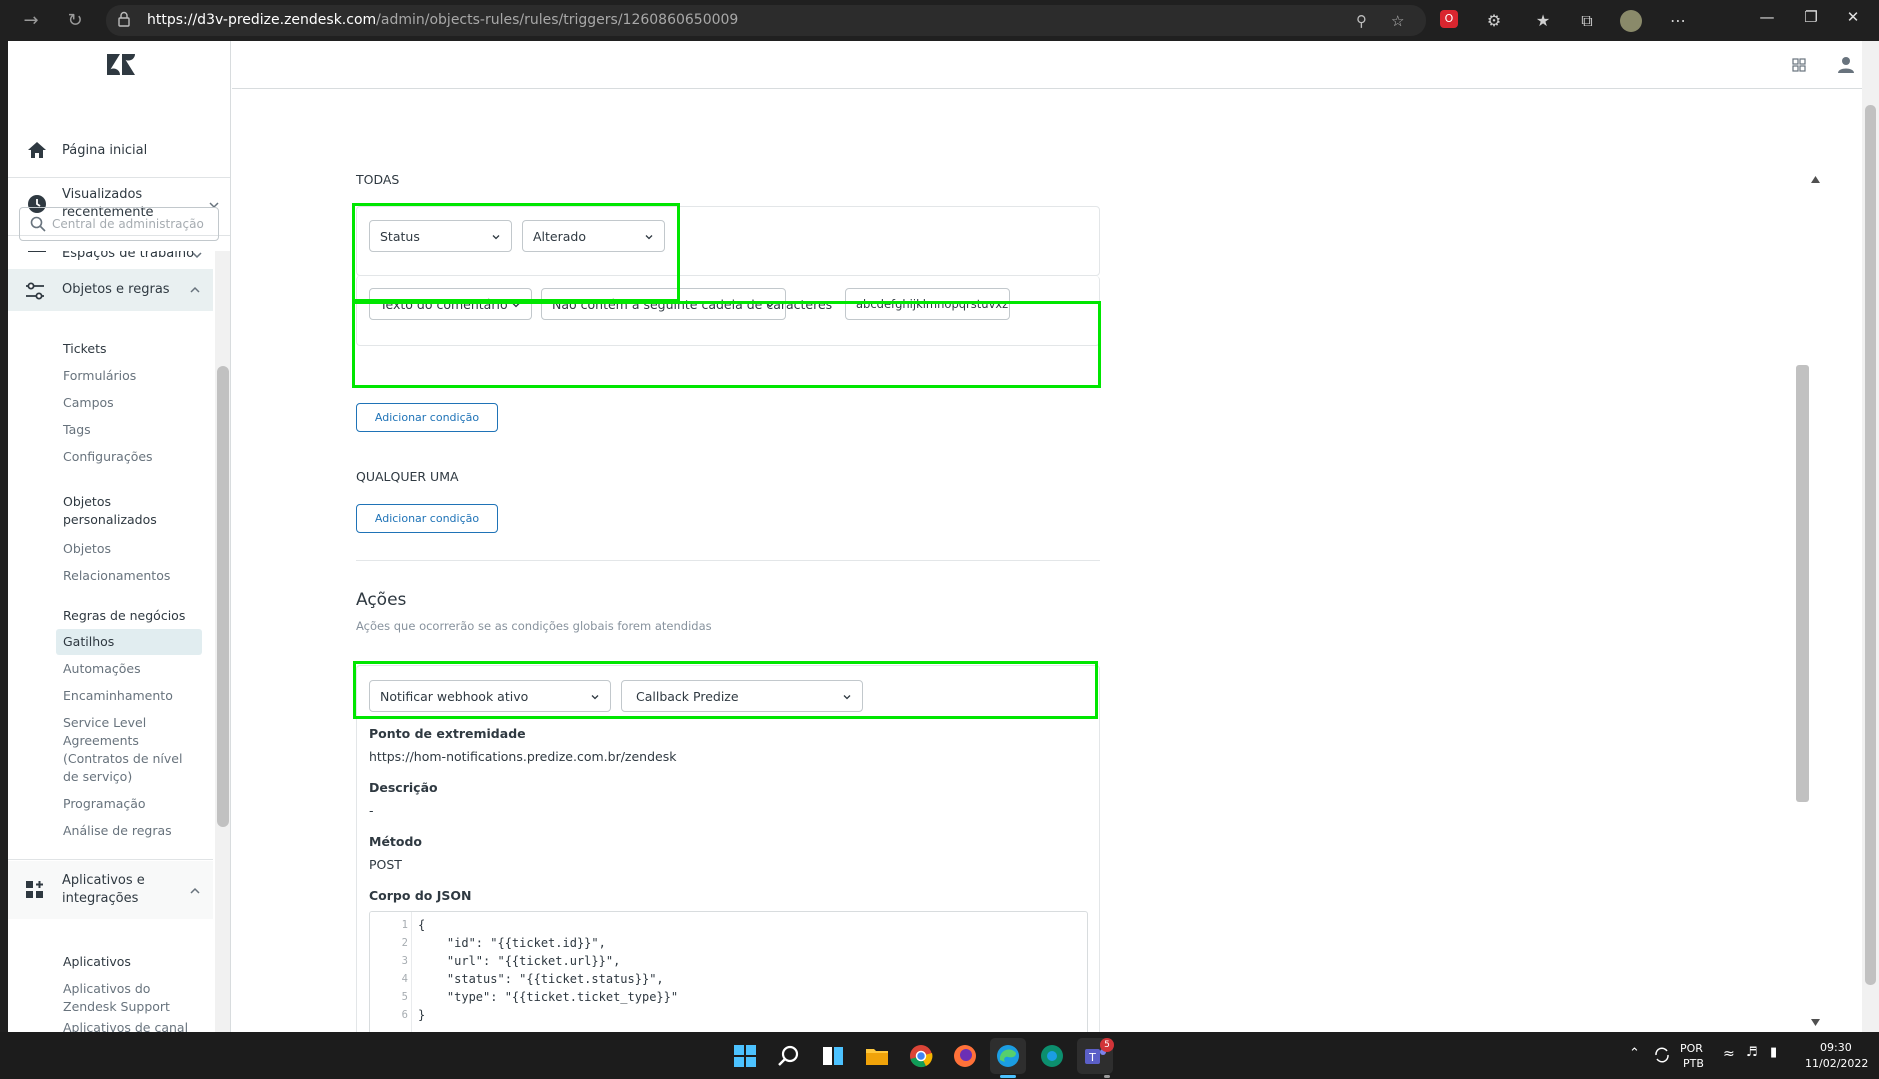  Describe the element at coordinates (102, 669) in the screenshot. I see `sidebar-link-automations: Automações` at that location.